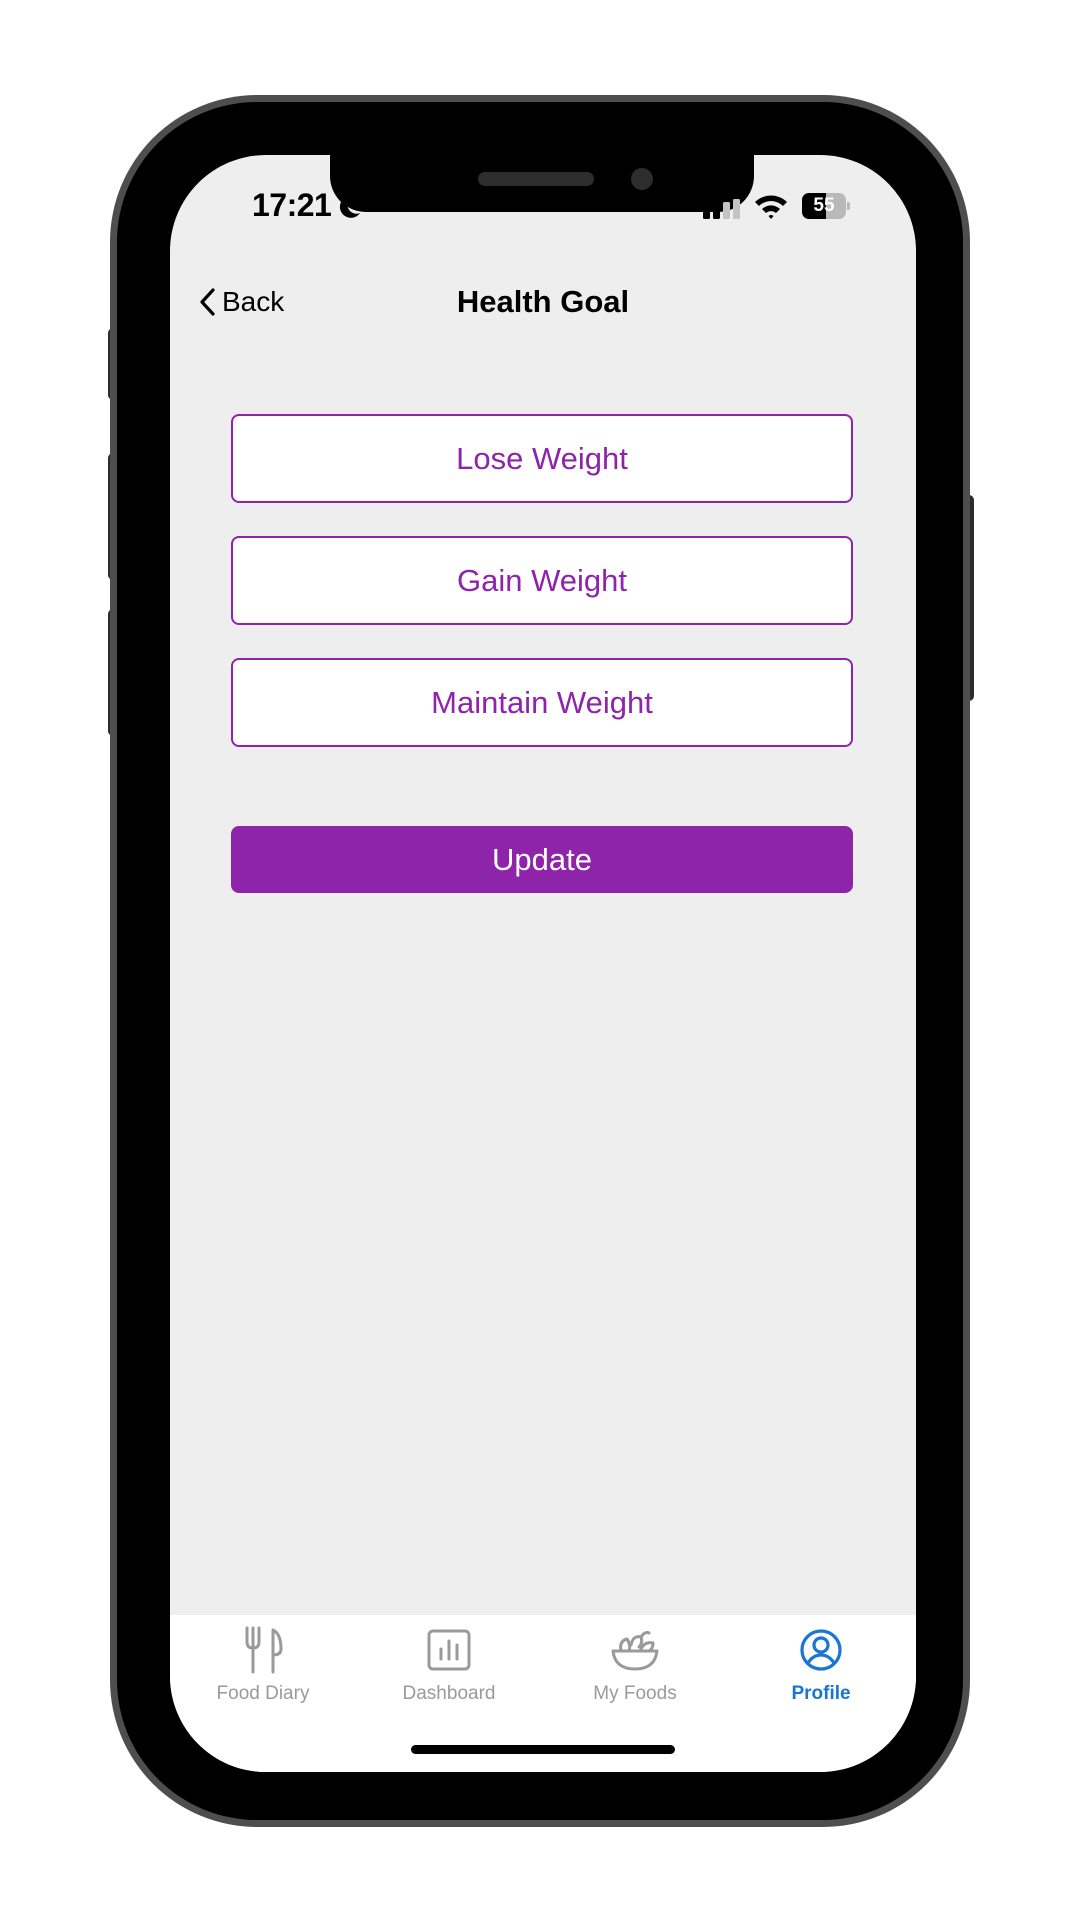  I want to click on user-circle-icon, so click(821, 1650).